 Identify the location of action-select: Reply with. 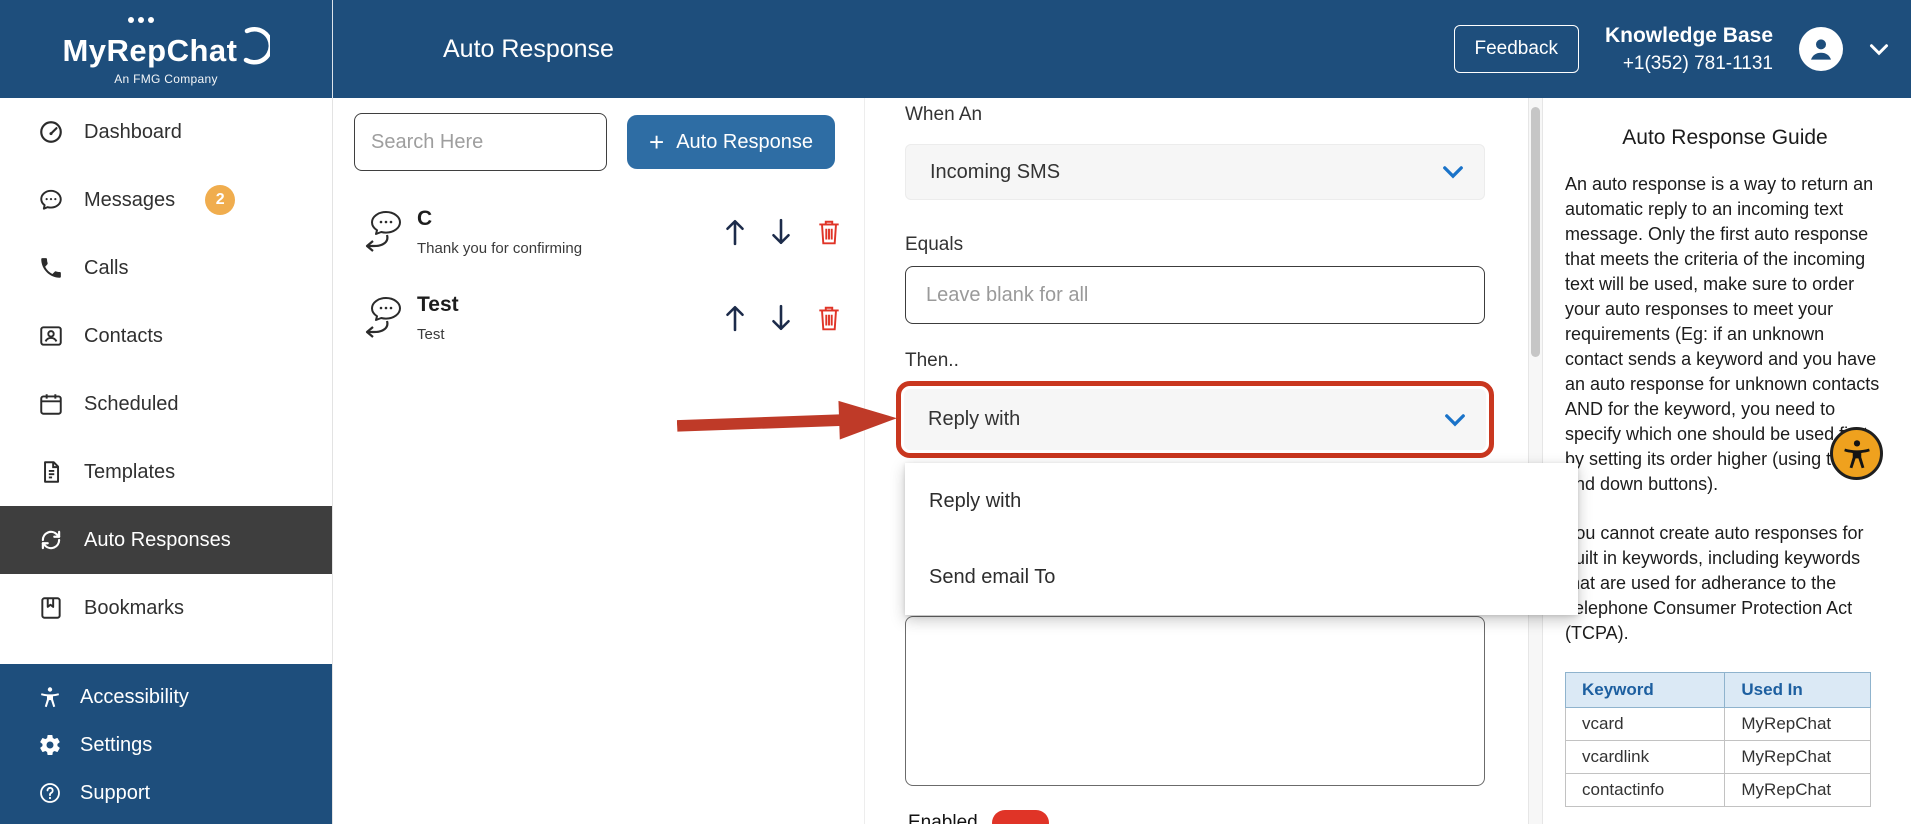
(1195, 419).